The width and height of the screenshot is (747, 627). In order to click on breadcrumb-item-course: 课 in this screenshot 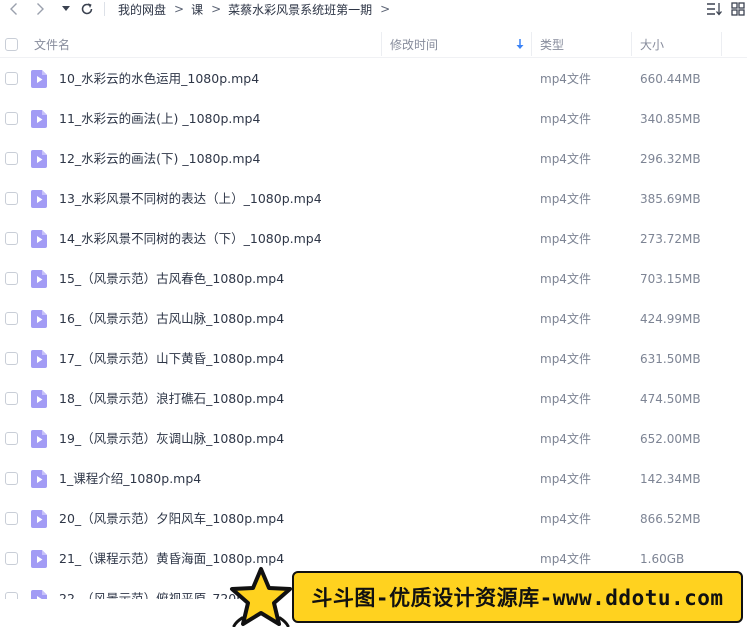, I will do `click(197, 9)`.